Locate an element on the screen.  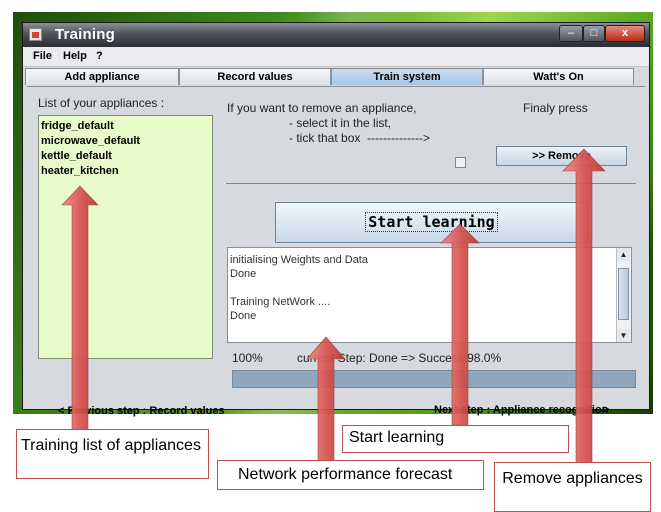
remove-instruction-line3: - tick that box --------------> is located at coordinates (359, 138).